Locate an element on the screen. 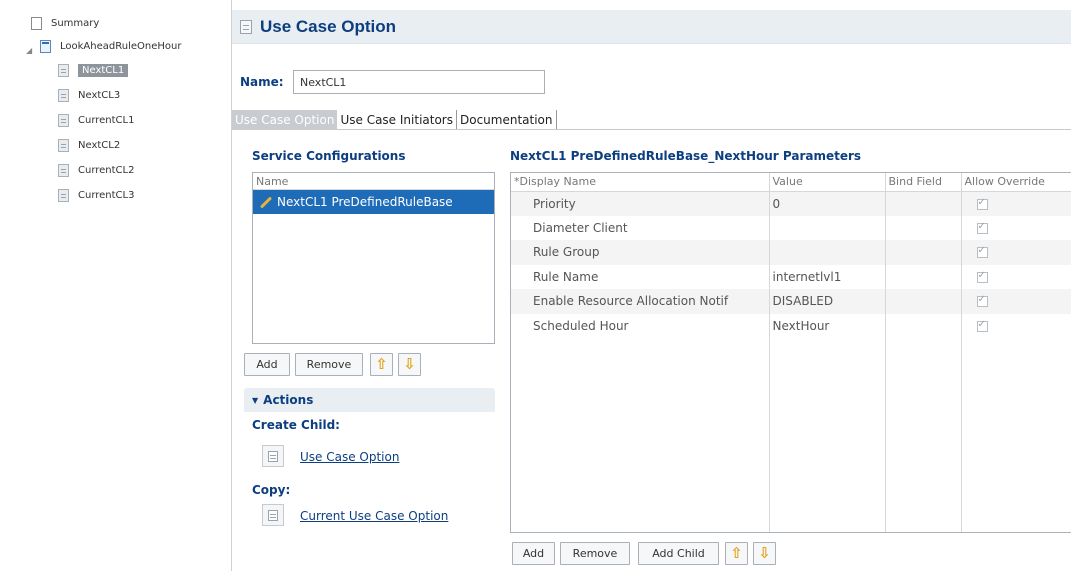  table-row: Rule Group is located at coordinates (791, 252).